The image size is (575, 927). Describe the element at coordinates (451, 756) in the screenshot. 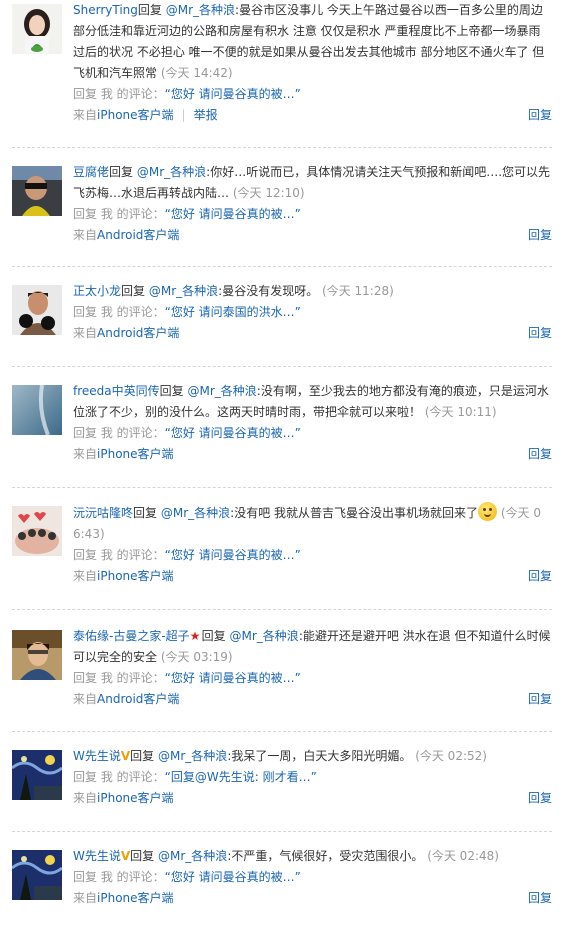

I see `timestamp: (今天 02:52)` at that location.